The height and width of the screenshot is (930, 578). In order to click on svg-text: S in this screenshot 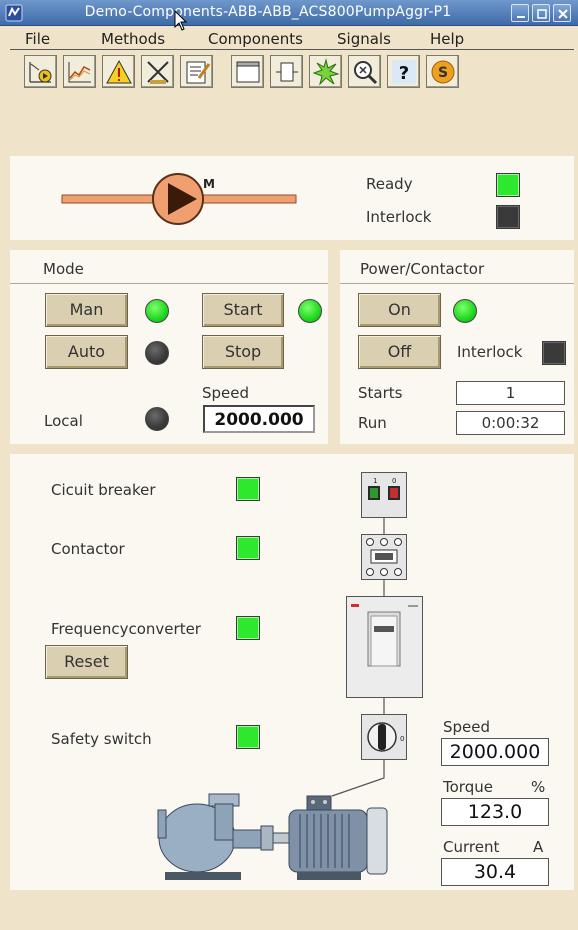, I will do `click(443, 73)`.